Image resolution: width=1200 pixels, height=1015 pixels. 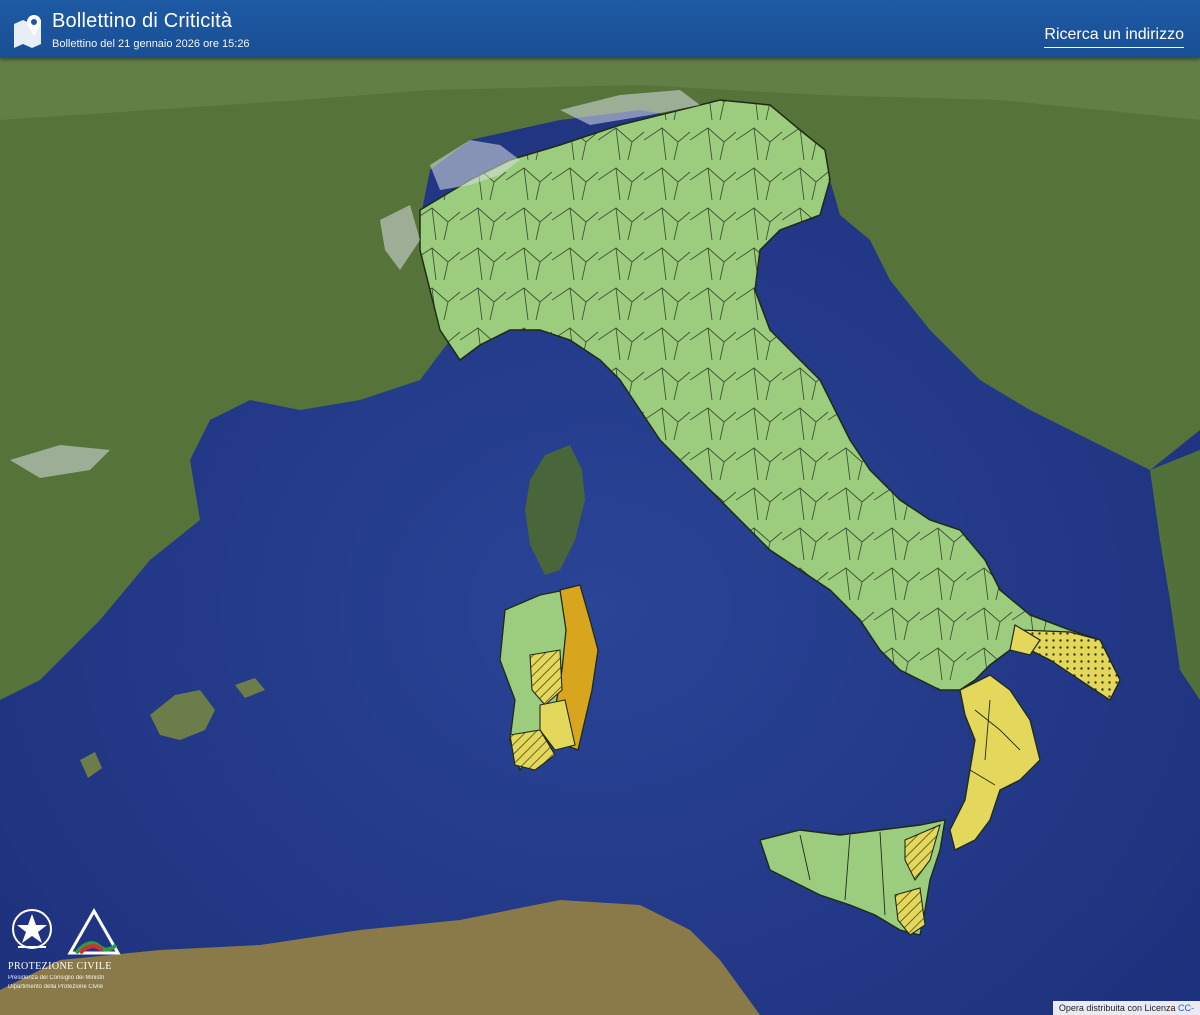 I want to click on license-attribution: Opera distribuita con Licenza CC-, so click(x=1126, y=1008).